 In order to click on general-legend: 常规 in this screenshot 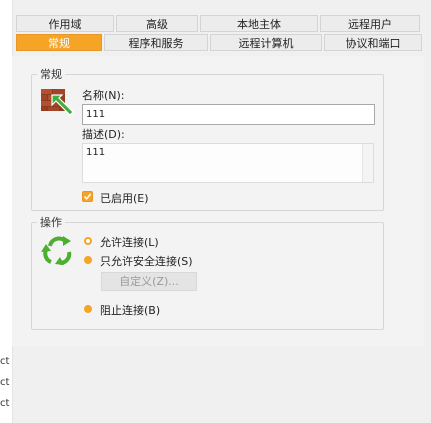, I will do `click(51, 74)`.